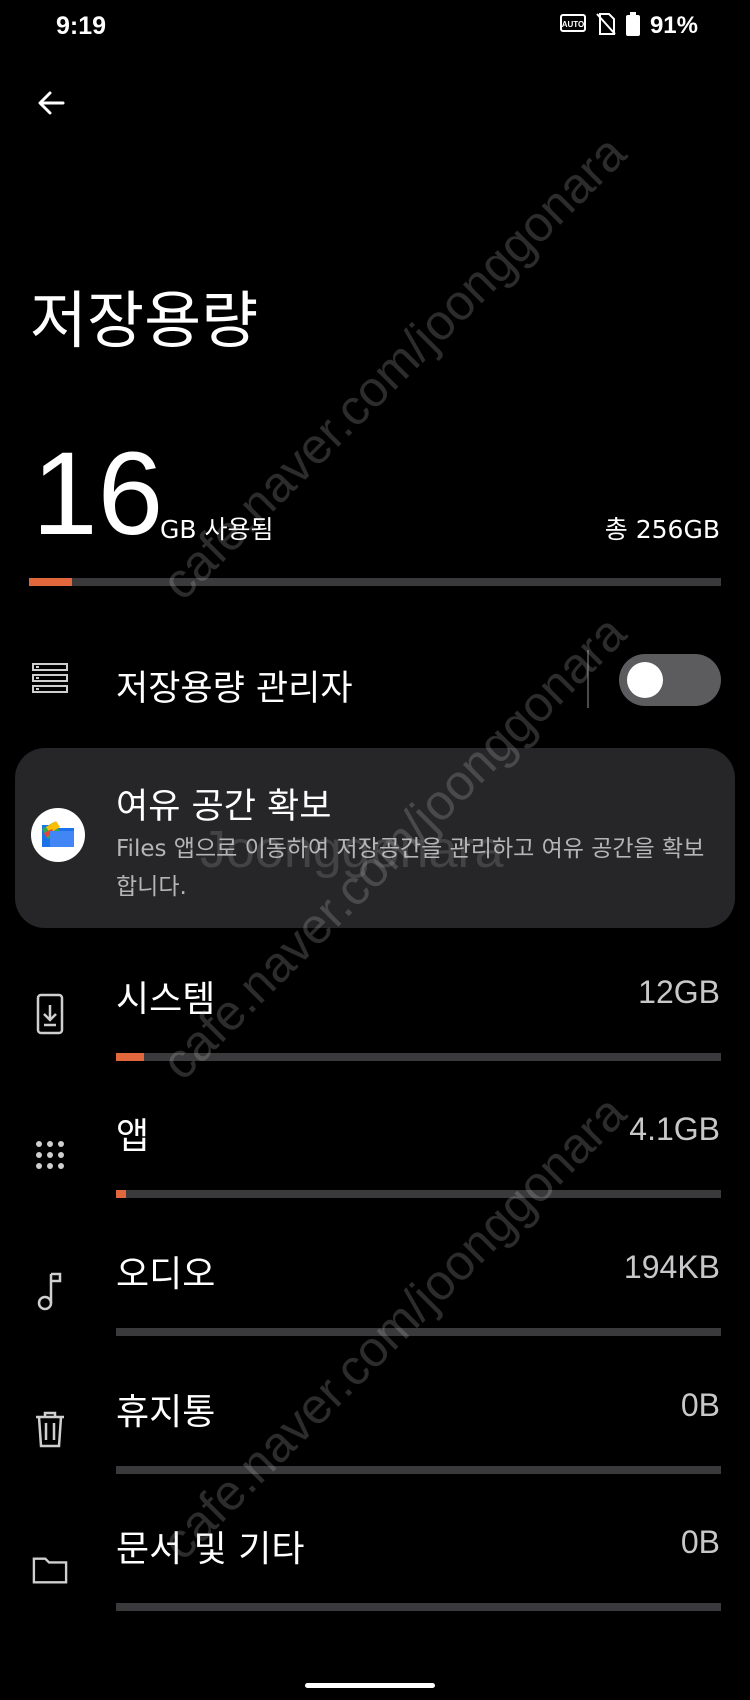 The height and width of the screenshot is (1700, 750). I want to click on category-label: 오디오, so click(166, 1274).